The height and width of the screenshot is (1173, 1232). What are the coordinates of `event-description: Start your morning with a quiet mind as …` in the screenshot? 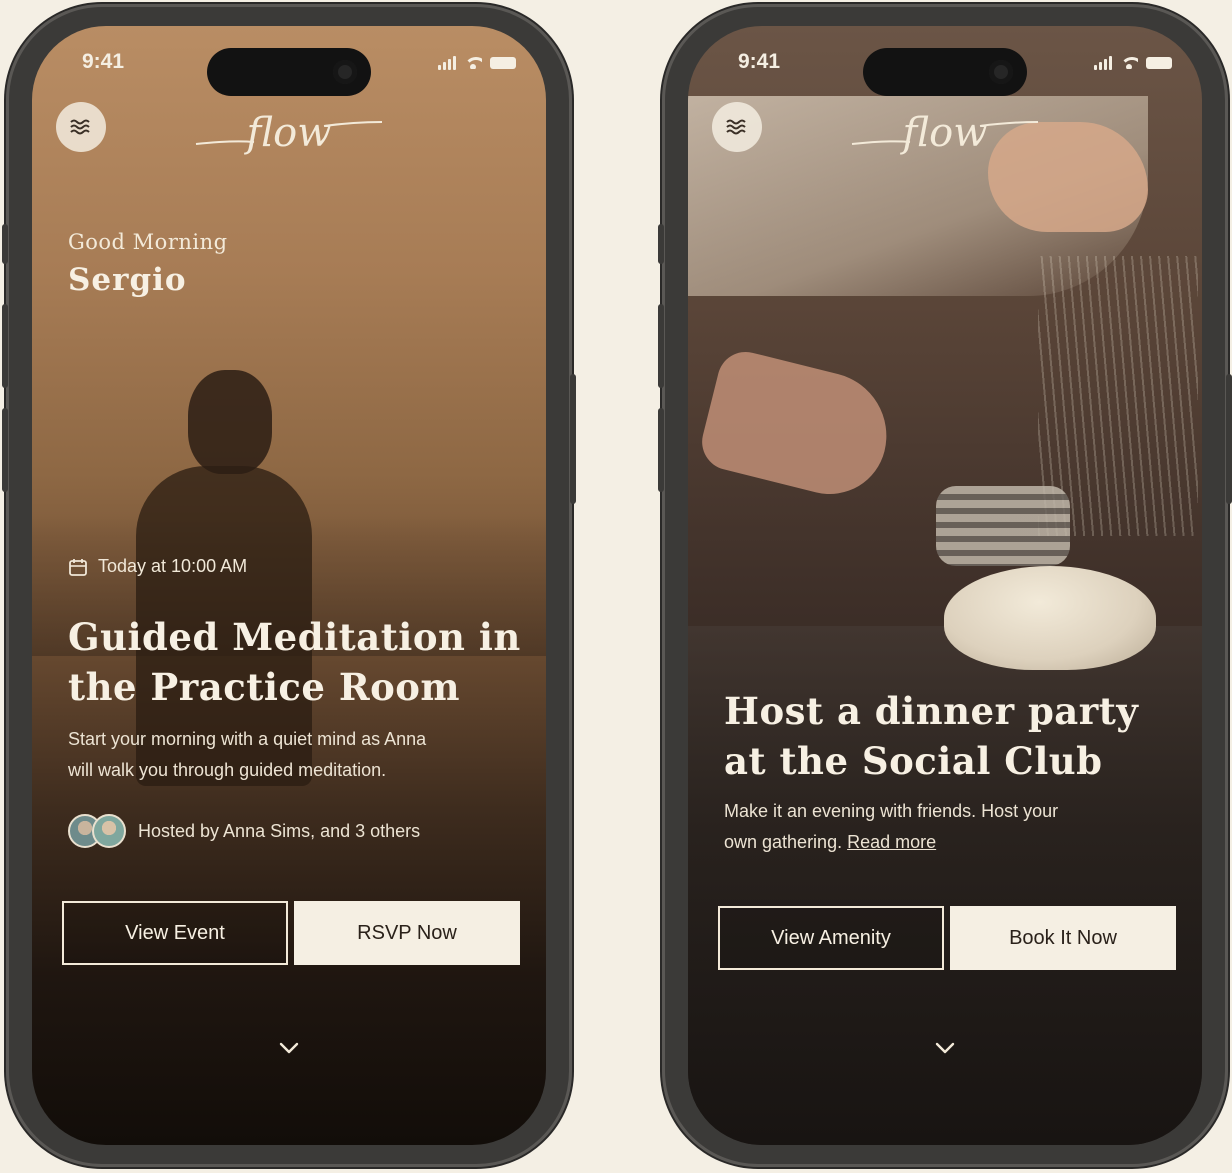 It's located at (303, 755).